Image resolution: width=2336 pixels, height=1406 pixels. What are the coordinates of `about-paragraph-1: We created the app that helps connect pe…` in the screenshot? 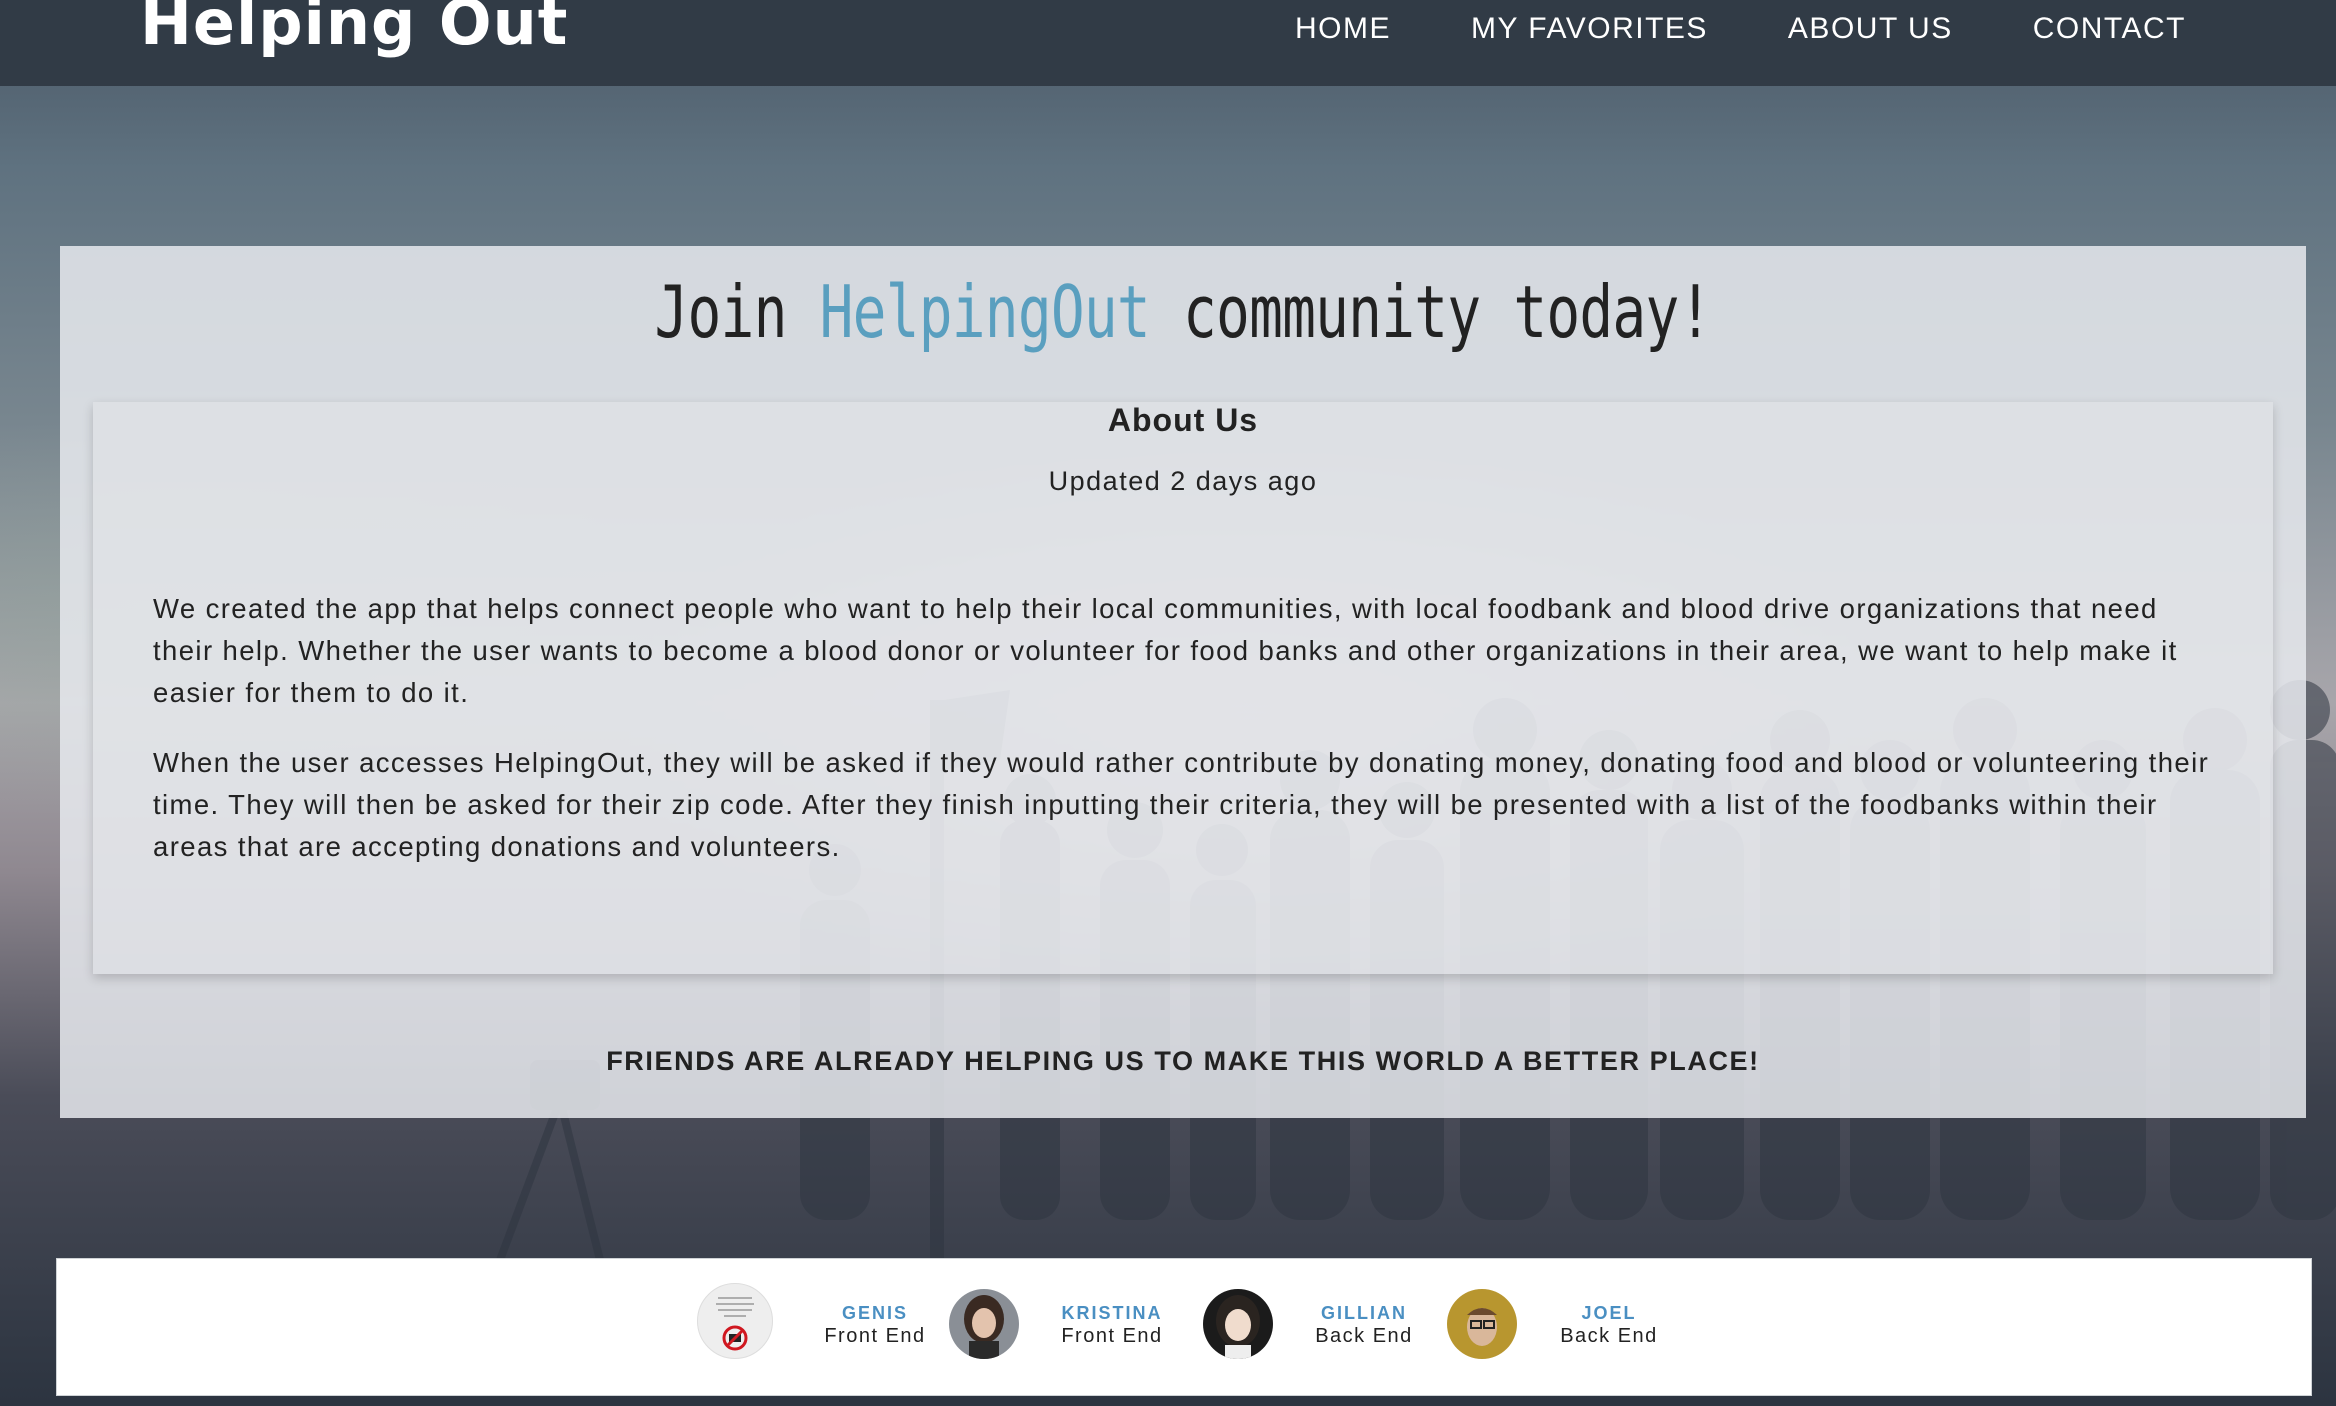 It's located at (1165, 650).